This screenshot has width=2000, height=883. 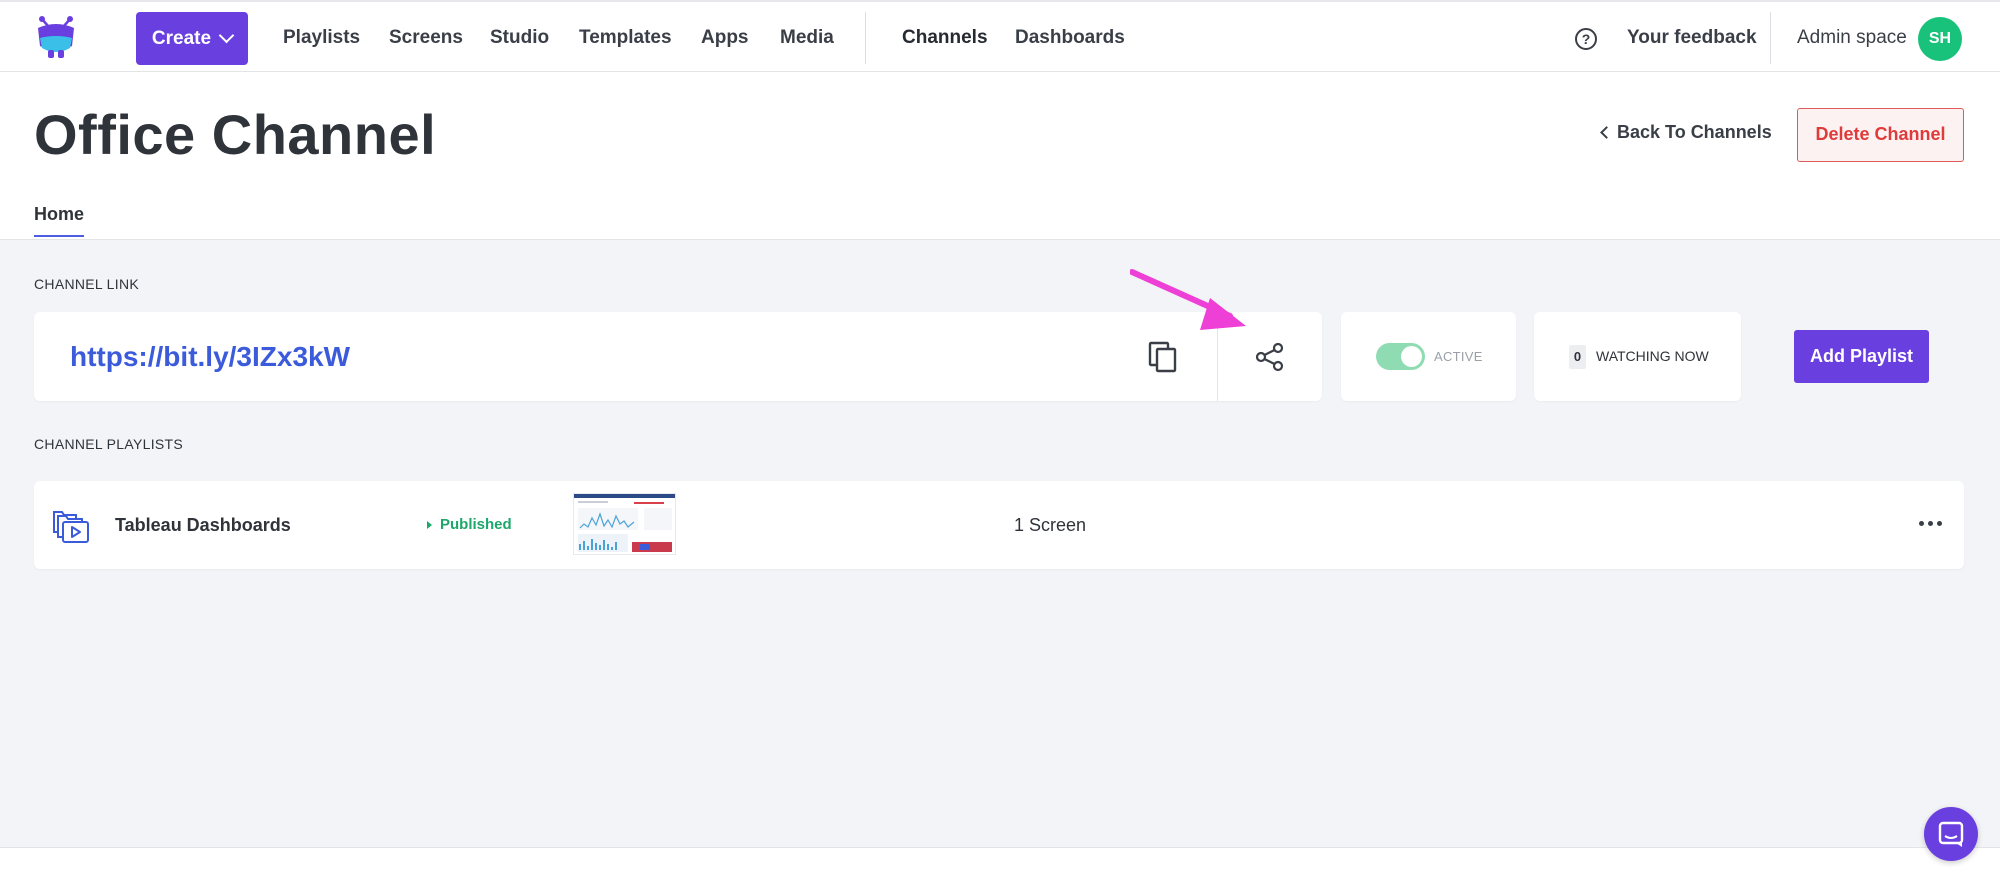 I want to click on chevron-left-icon, so click(x=1606, y=132).